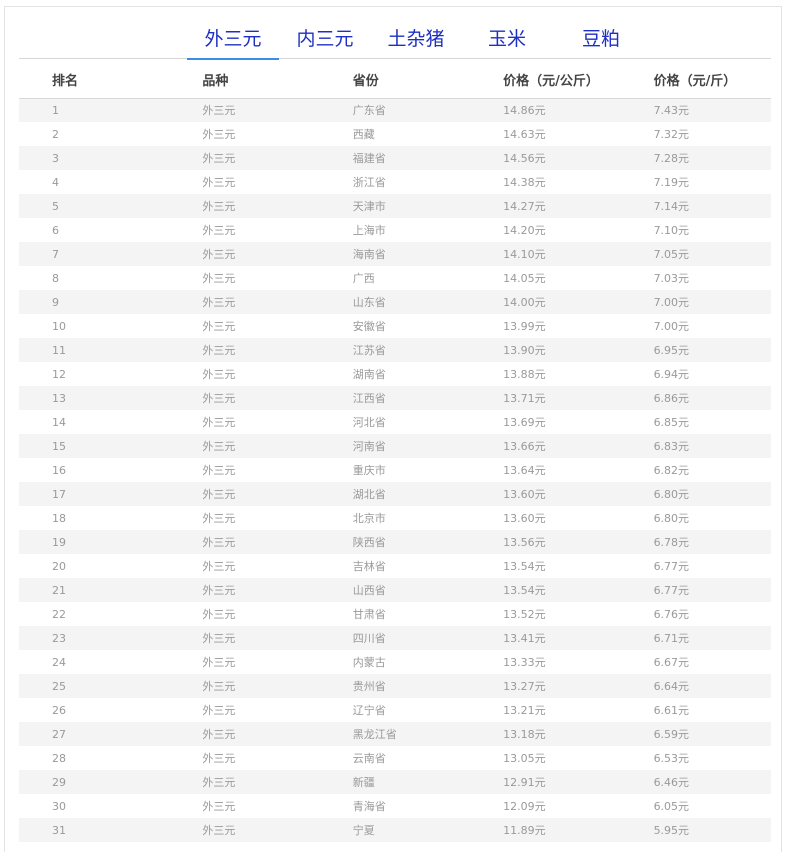 The image size is (786, 852). What do you see at coordinates (695, 206) in the screenshot?
I see `price-jin-cell: 7.14元` at bounding box center [695, 206].